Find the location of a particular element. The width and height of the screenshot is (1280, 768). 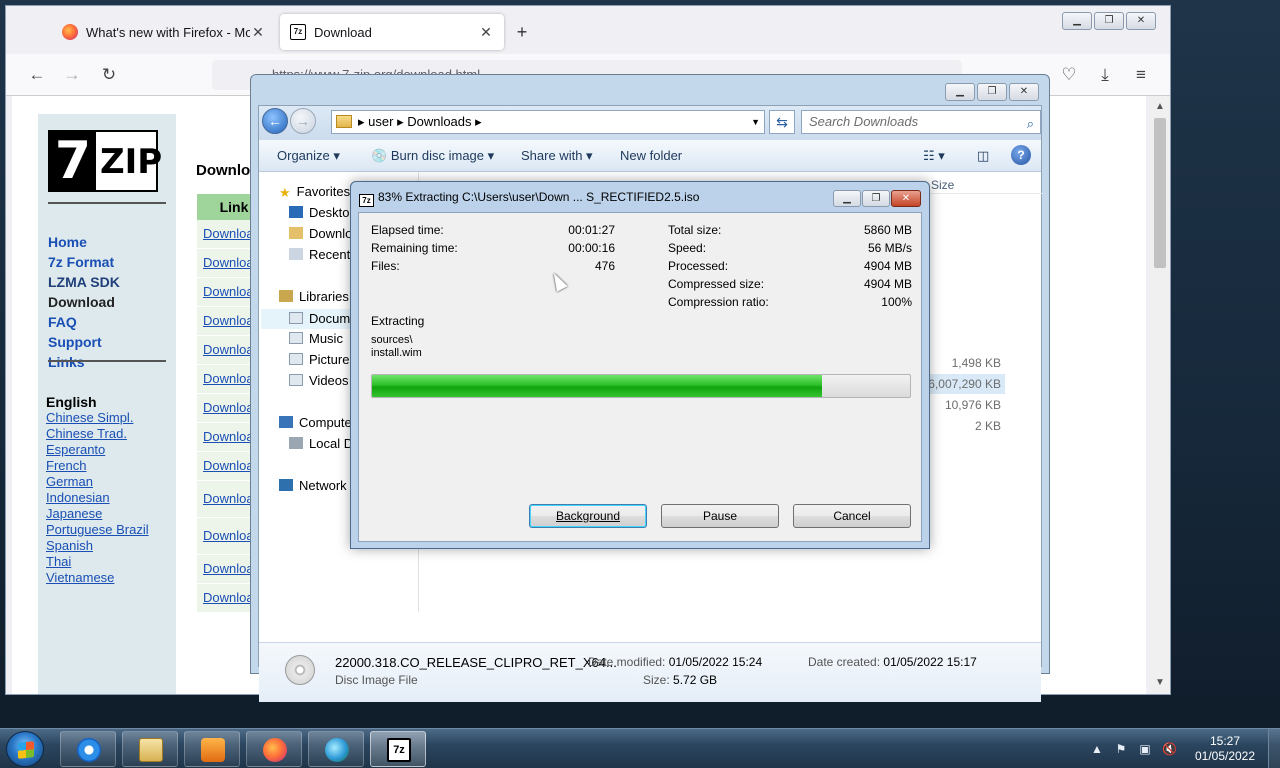

taskbar-internet-explorer is located at coordinates (88, 749).